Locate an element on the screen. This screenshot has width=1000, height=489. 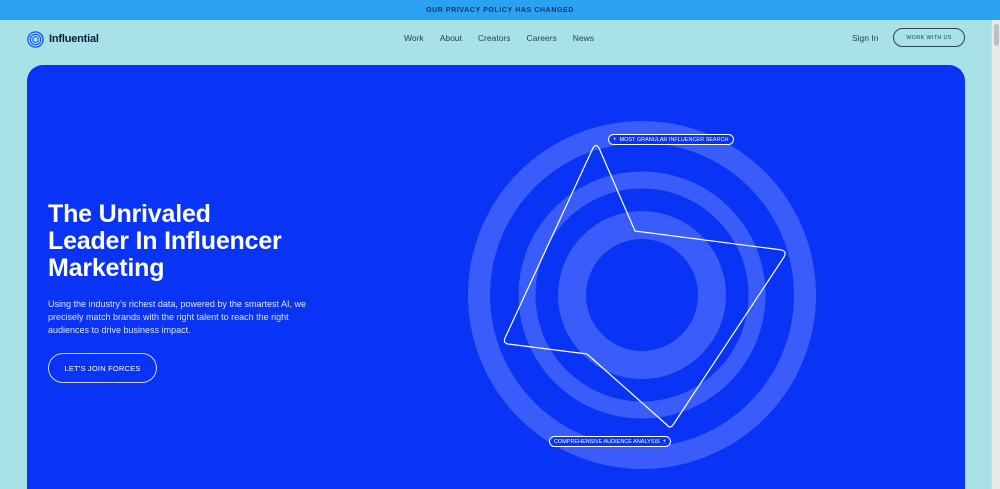
tag-audience-analysis: COMPREHENSIVE AUDIENCE ANALYSIS + is located at coordinates (610, 441).